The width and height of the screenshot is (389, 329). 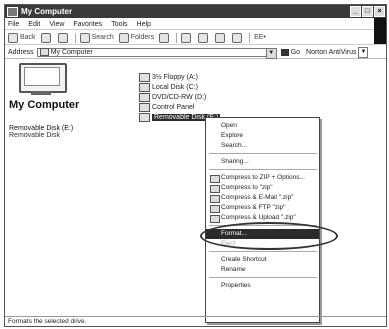 What do you see at coordinates (290, 52) in the screenshot?
I see `go-button: Go` at bounding box center [290, 52].